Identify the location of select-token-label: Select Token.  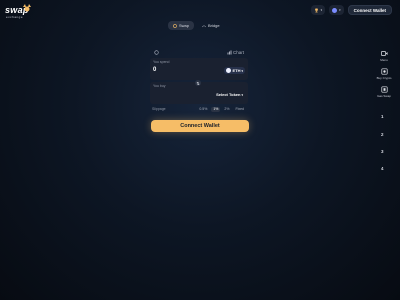
(228, 94).